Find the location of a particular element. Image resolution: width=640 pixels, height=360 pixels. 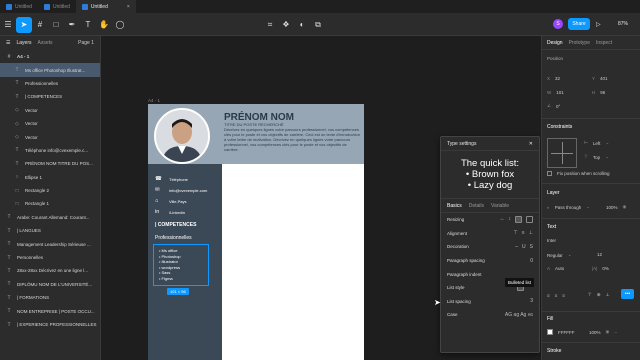

play-icon: ▷ is located at coordinates (598, 24).